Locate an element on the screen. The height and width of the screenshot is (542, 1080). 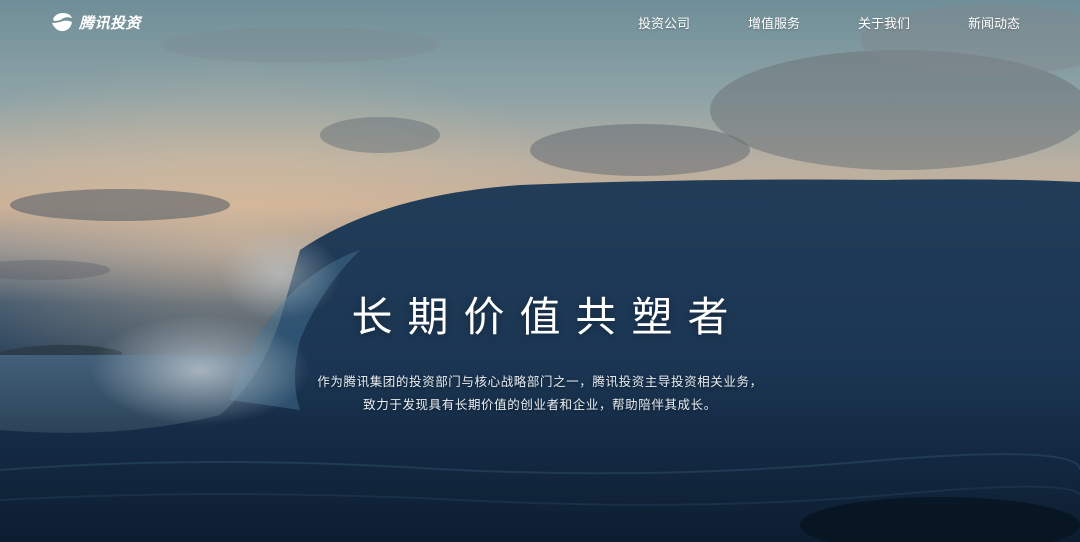
hero-title: 长期价值共塑者 is located at coordinates (547, 317).